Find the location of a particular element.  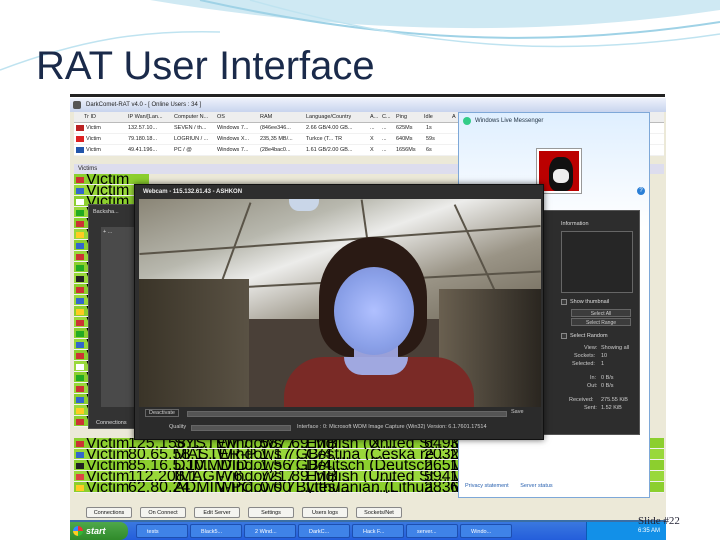

deactivate-button: Deactivate is located at coordinates (162, 413).